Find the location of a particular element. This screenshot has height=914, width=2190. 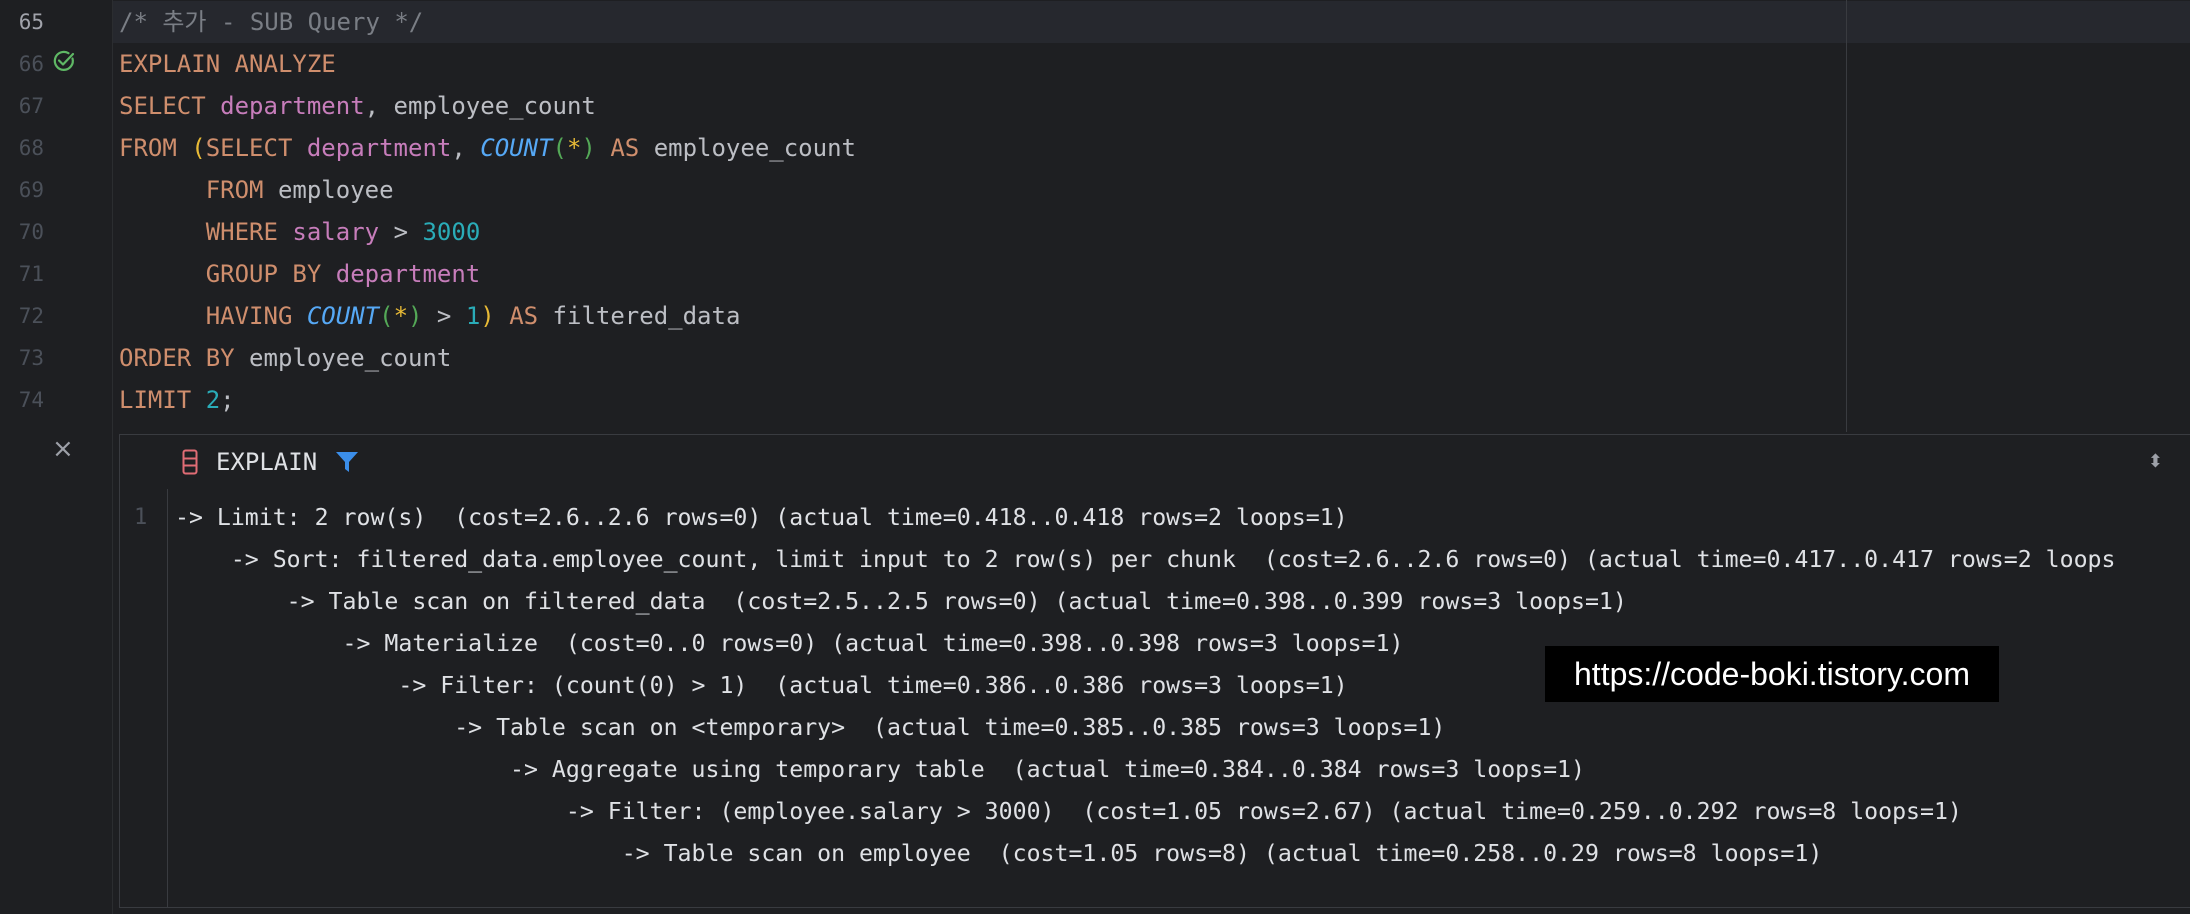

keyword: ORDER BY is located at coordinates (177, 358).